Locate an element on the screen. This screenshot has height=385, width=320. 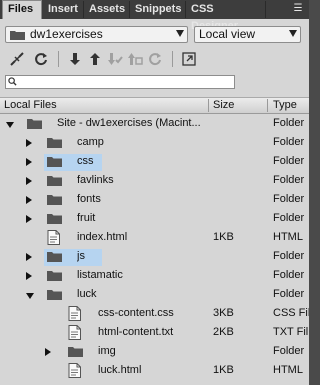
folder-row: luck Folder is located at coordinates (154, 294).